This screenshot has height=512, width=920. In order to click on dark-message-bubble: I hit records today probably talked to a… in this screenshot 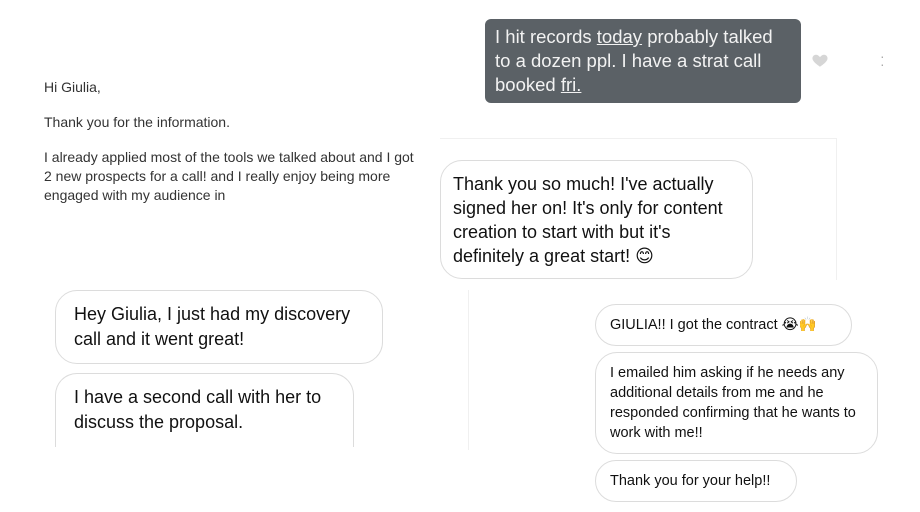, I will do `click(643, 61)`.